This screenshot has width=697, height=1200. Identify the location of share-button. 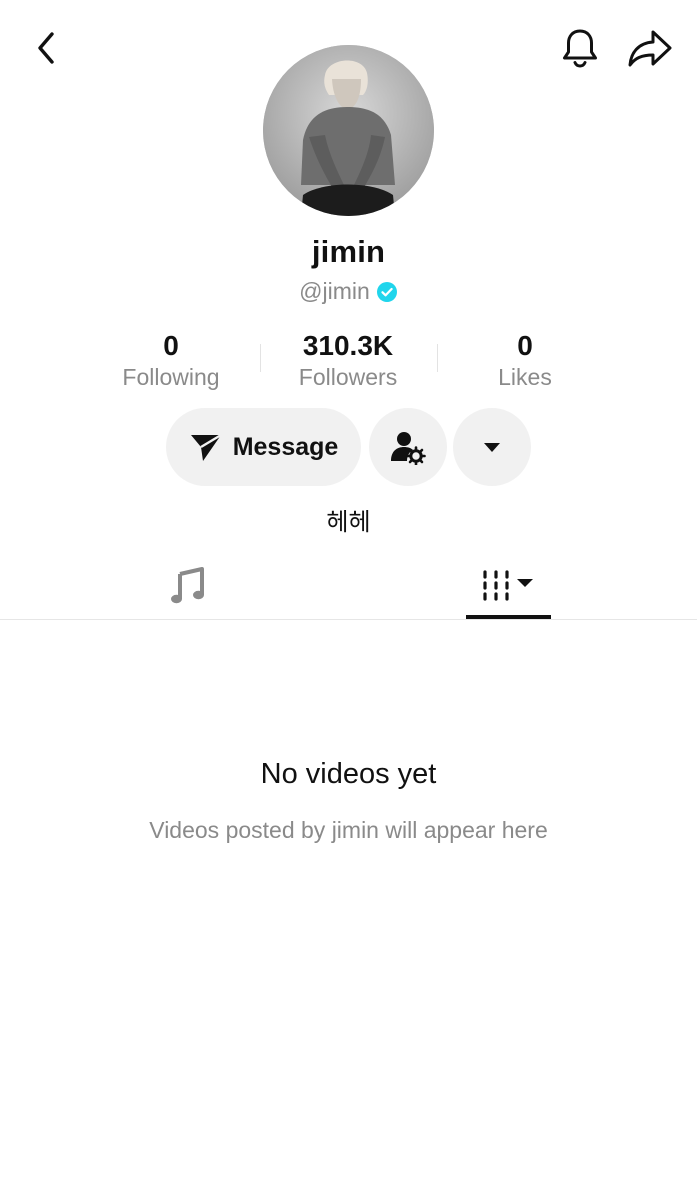
(650, 48).